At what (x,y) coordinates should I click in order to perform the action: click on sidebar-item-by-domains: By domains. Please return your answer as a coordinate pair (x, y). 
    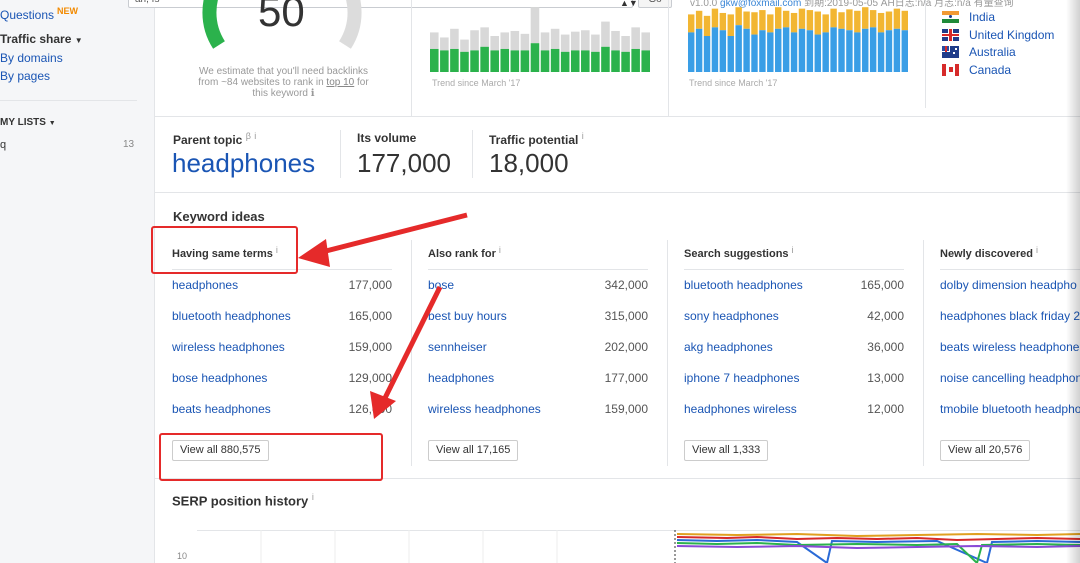
    Looking at the image, I should click on (31, 58).